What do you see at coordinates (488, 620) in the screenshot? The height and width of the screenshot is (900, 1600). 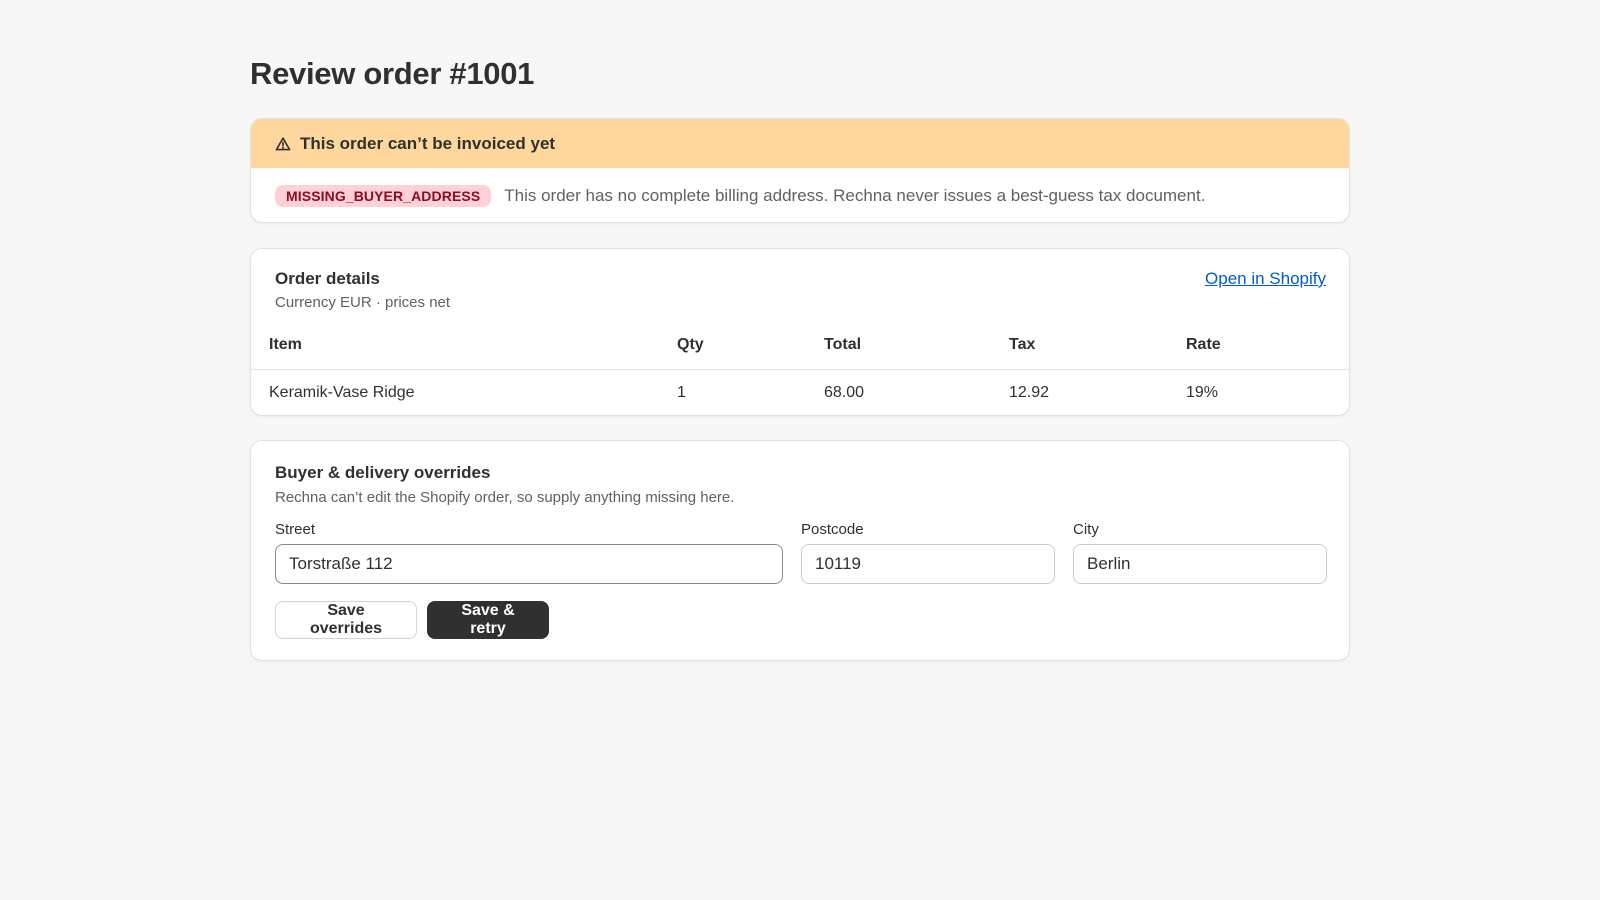 I see `save-and-retry-button: Save & retry` at bounding box center [488, 620].